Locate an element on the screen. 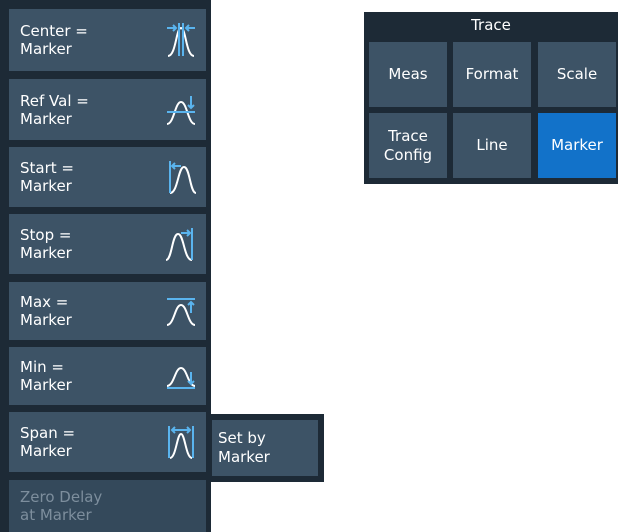 The height and width of the screenshot is (532, 618). max-equals-marker-button: Max = Marker is located at coordinates (107, 311).